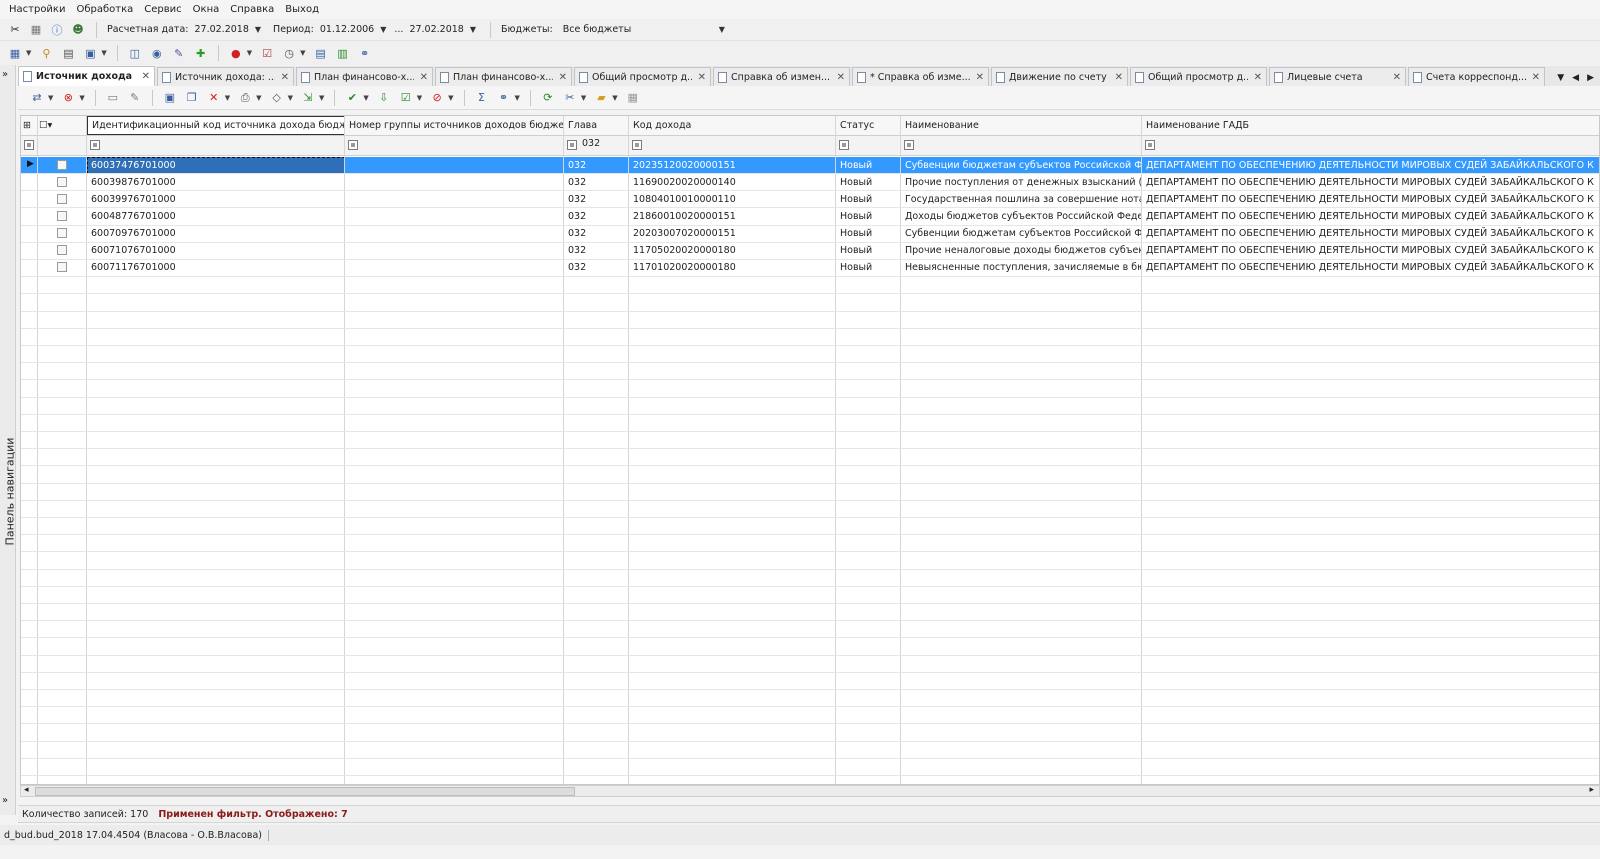 The height and width of the screenshot is (859, 1600). What do you see at coordinates (49, 126) in the screenshot?
I see `select-all-checkbox: ☐▾` at bounding box center [49, 126].